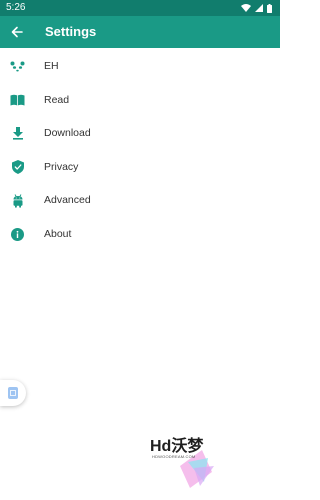  I want to click on settings-item-read: Read, so click(140, 101).